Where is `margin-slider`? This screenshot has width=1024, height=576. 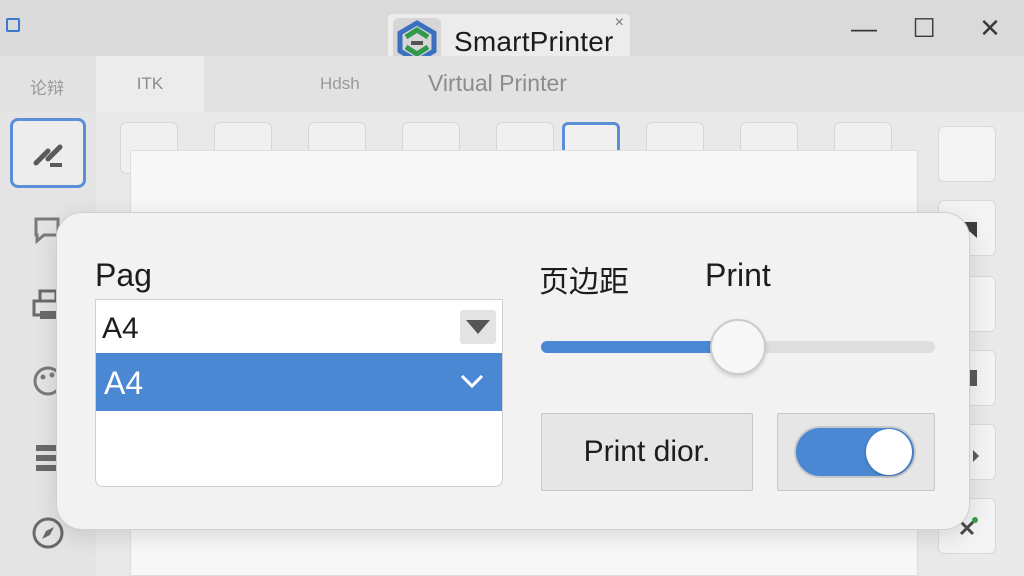
margin-slider is located at coordinates (738, 347).